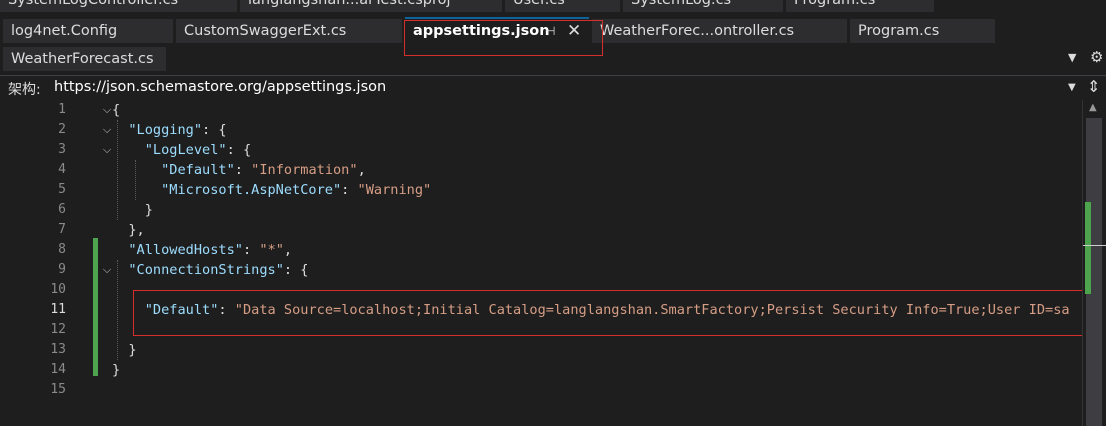 The height and width of the screenshot is (426, 1106). What do you see at coordinates (1088, 248) in the screenshot?
I see `scrollbar-change-marker` at bounding box center [1088, 248].